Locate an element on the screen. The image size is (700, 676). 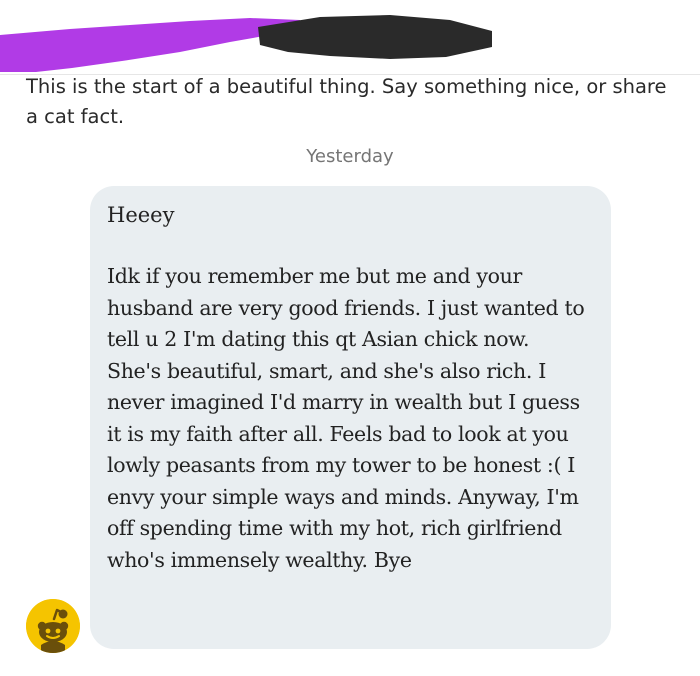
header-redaction is located at coordinates (350, 38).